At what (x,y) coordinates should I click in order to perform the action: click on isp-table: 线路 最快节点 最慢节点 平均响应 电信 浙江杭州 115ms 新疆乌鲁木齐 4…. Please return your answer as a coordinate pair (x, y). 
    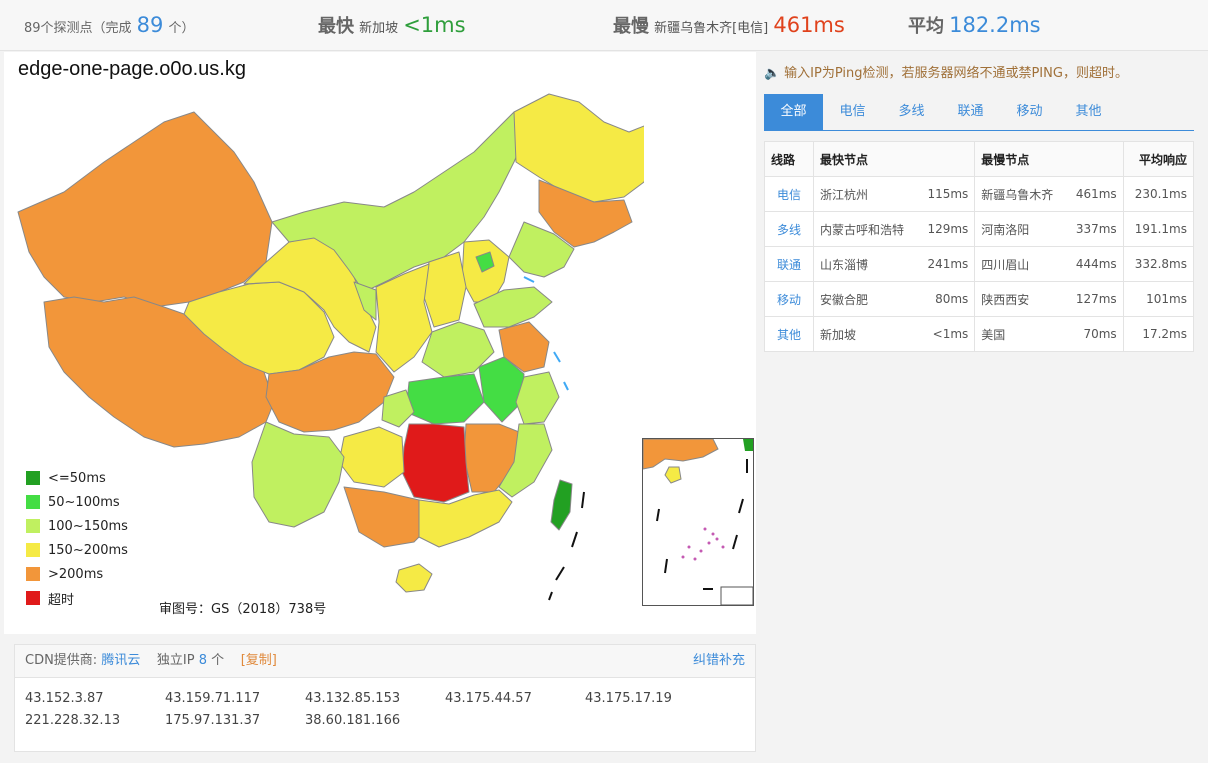
    Looking at the image, I should click on (979, 246).